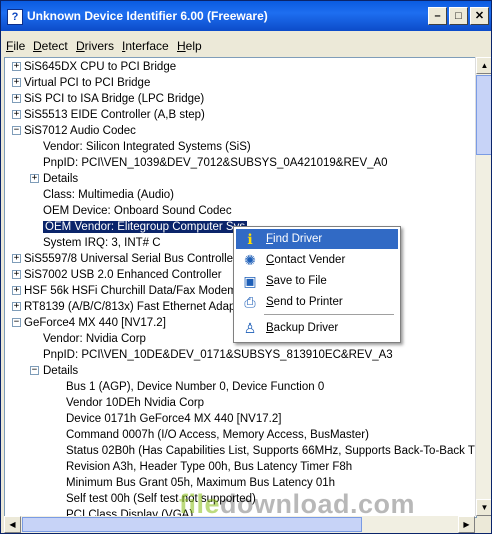  What do you see at coordinates (483, 115) in the screenshot?
I see `vertical-scroll-thumb` at bounding box center [483, 115].